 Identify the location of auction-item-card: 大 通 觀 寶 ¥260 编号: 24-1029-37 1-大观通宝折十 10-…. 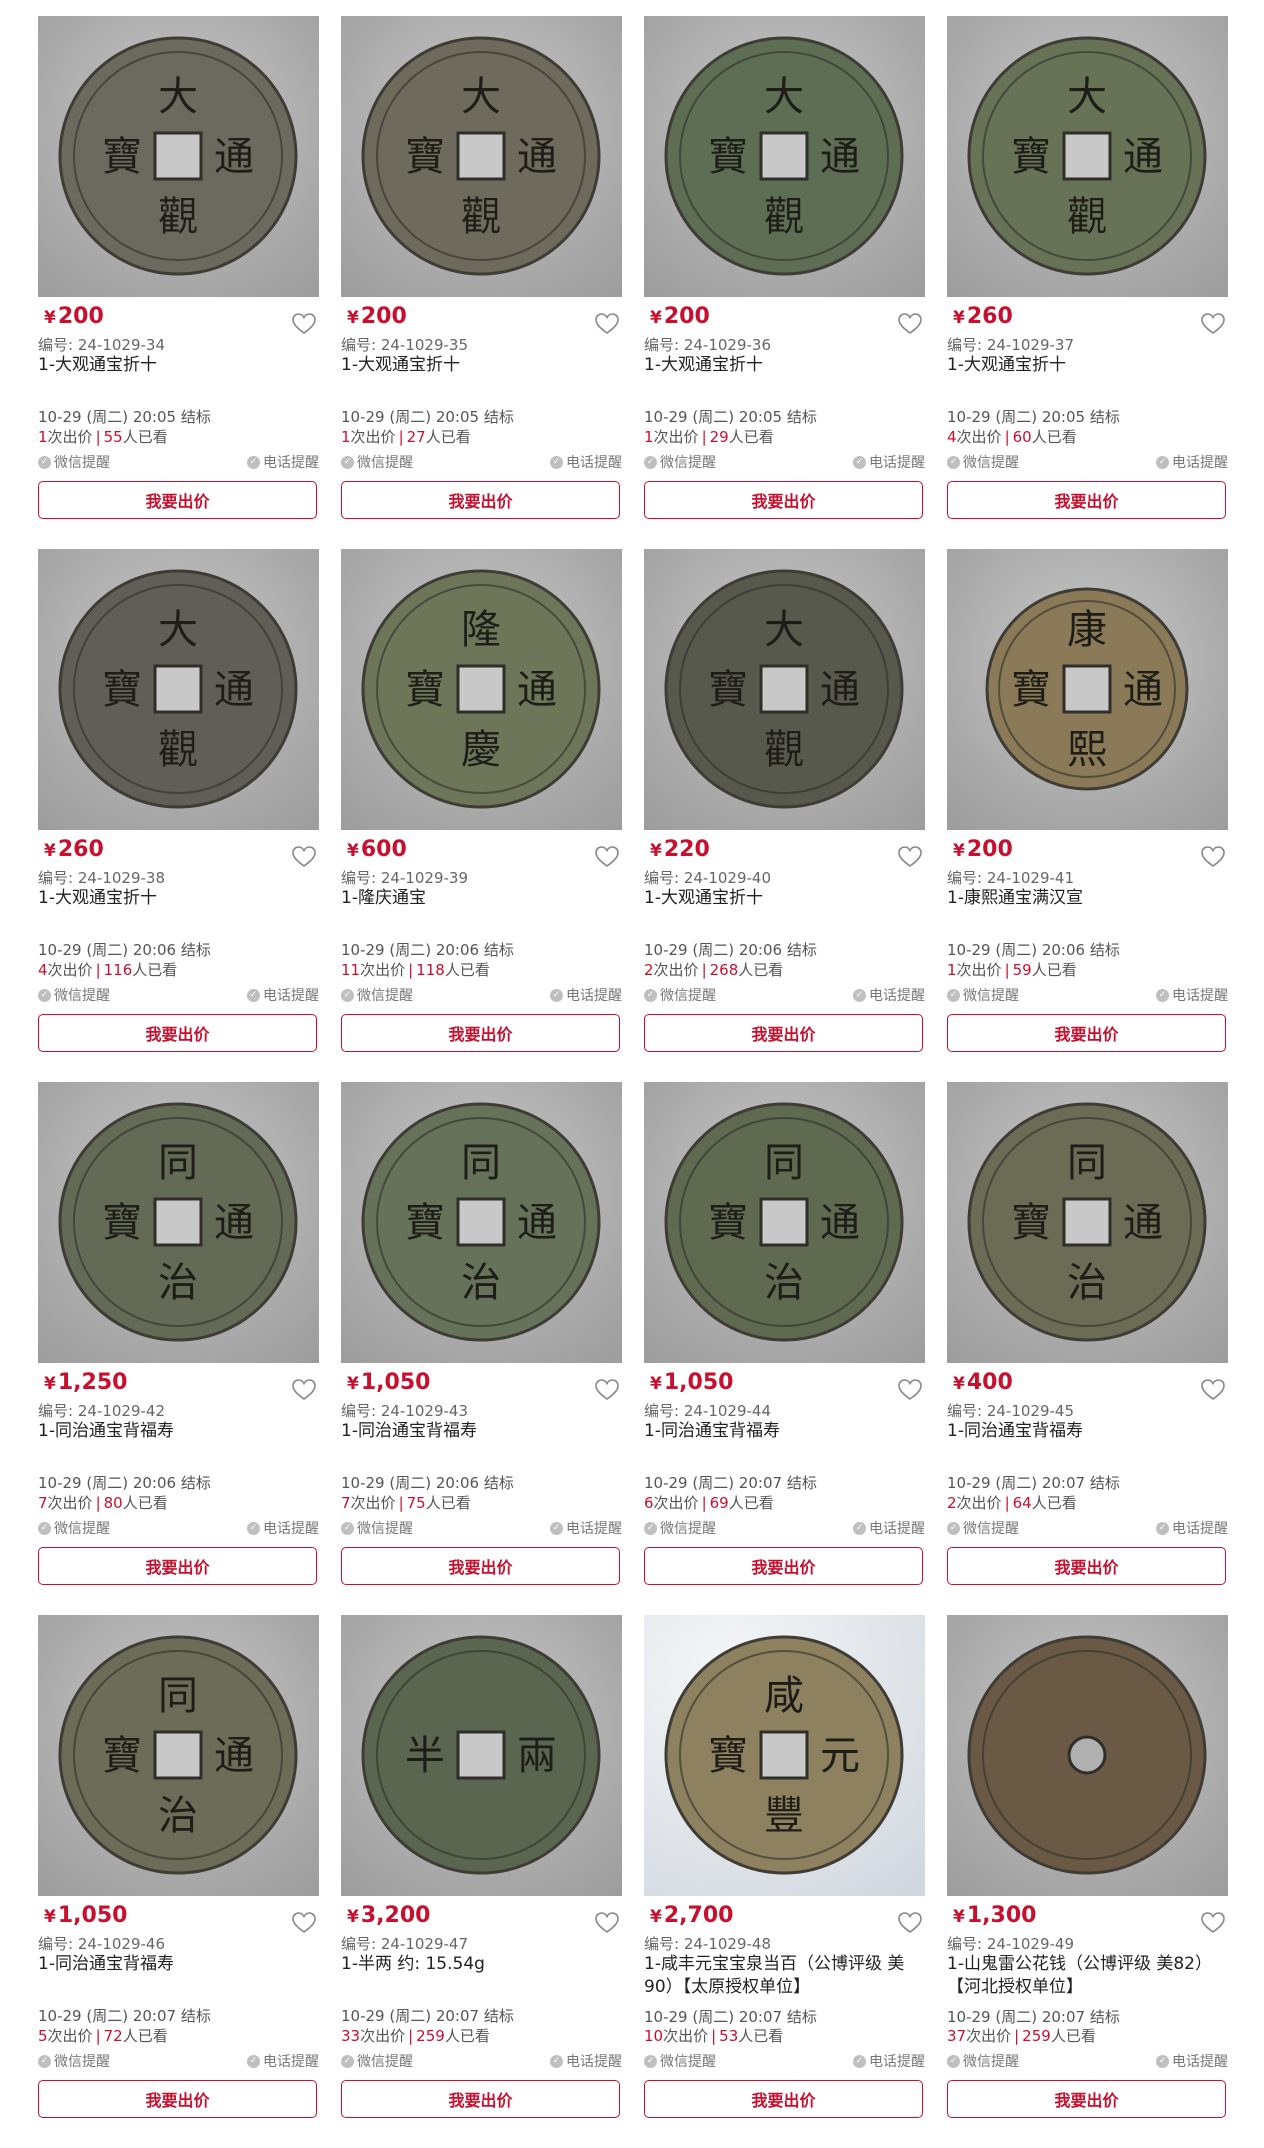
(1087, 282).